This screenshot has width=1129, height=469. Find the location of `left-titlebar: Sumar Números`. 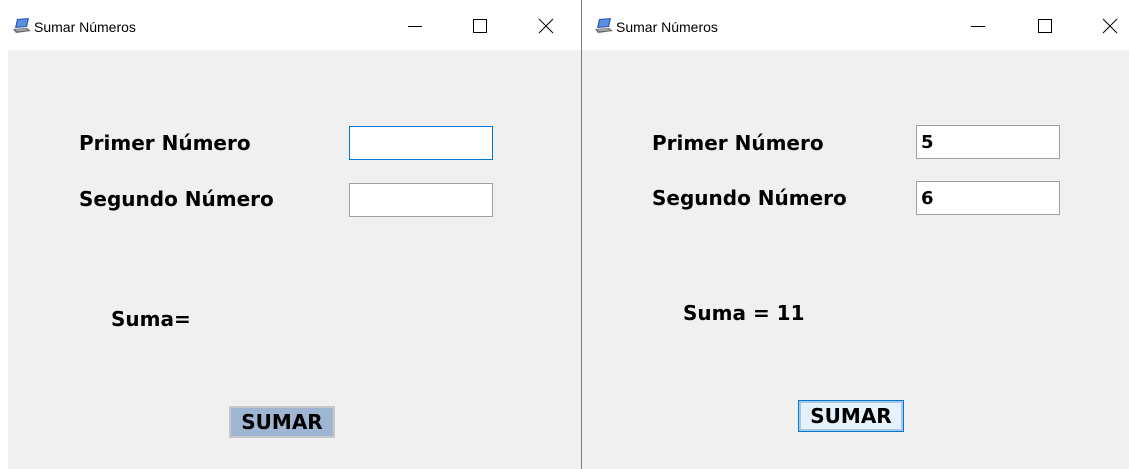

left-titlebar: Sumar Números is located at coordinates (290, 25).